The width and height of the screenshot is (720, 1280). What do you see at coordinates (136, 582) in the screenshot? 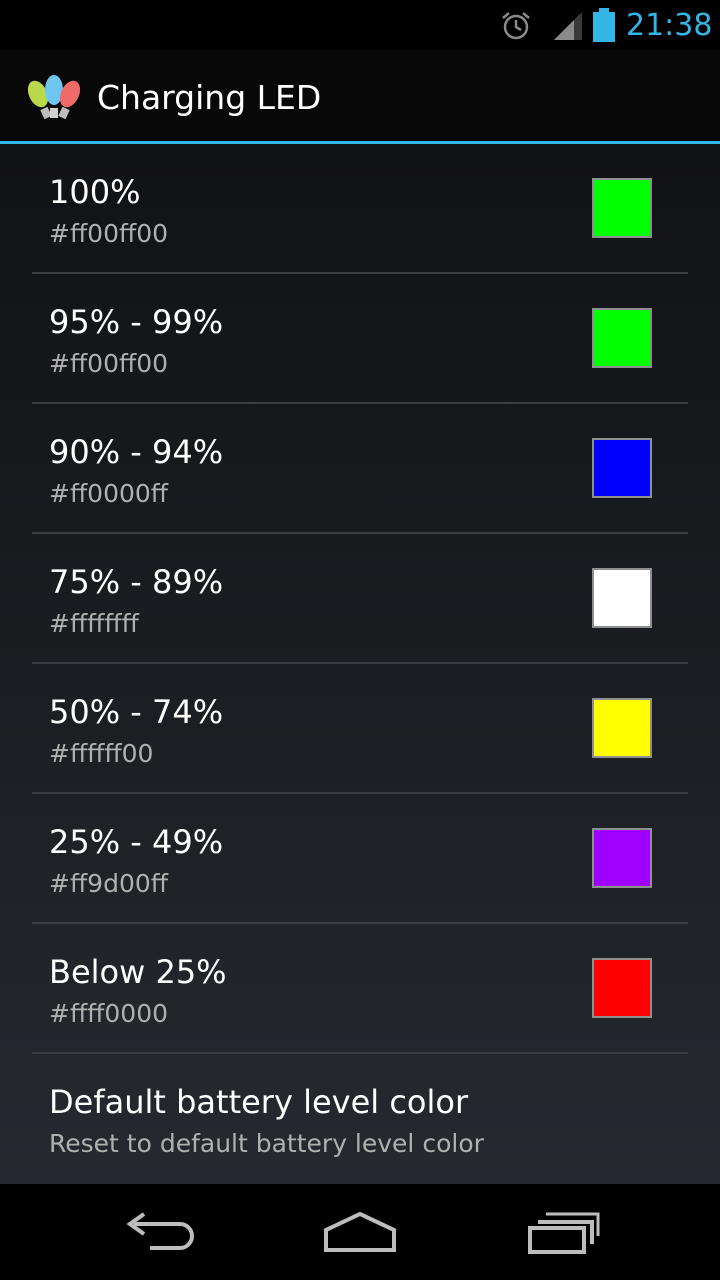
I see `pref-label: 75% - 89%` at bounding box center [136, 582].